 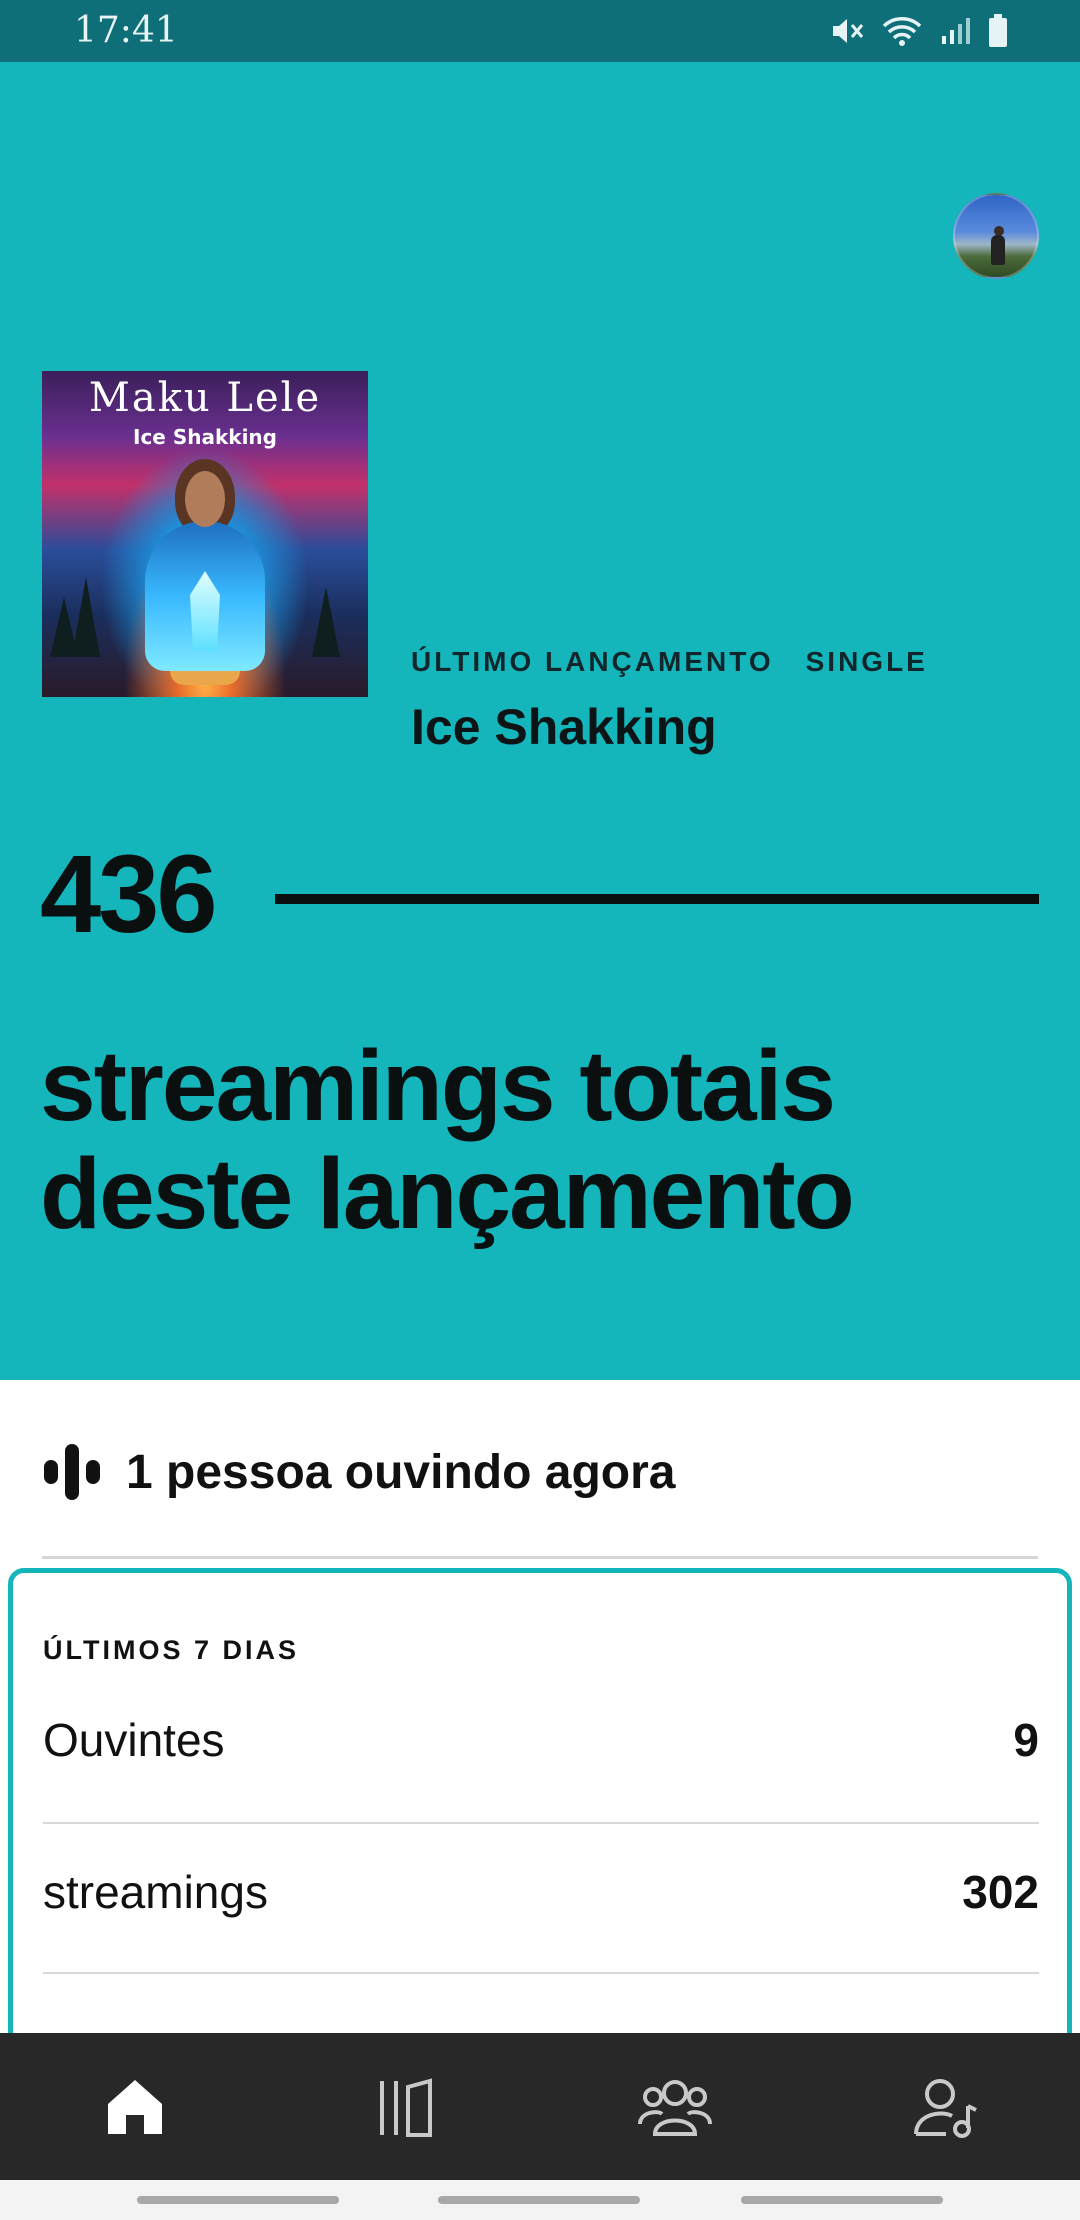 I want to click on release-label: ÚLTIMO LANÇAMENTO, so click(x=592, y=661).